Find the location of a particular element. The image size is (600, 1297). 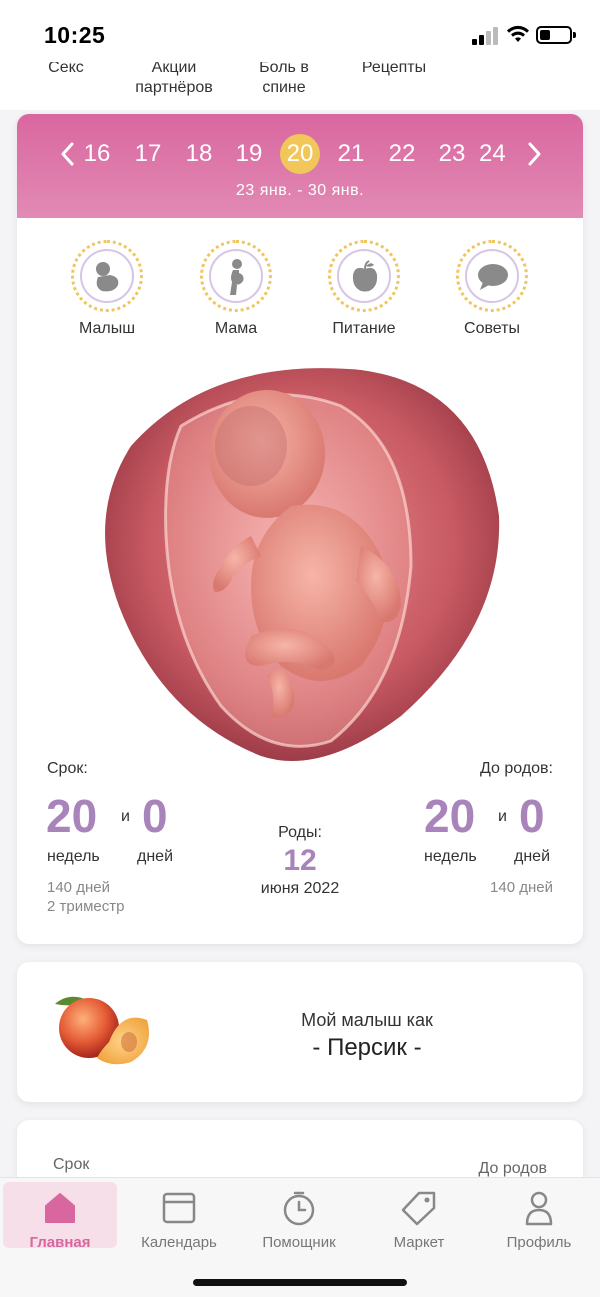

until-birth-label: До родов is located at coordinates (512, 1168).